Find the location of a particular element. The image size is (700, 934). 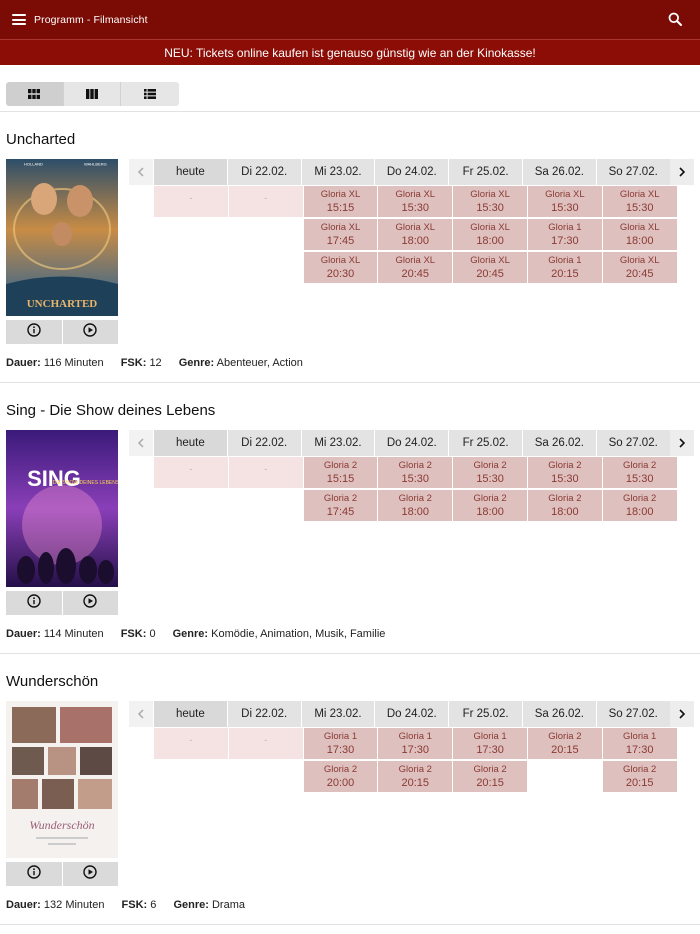

movie-title: Sing - Die Show deines Lebens is located at coordinates (110, 410).